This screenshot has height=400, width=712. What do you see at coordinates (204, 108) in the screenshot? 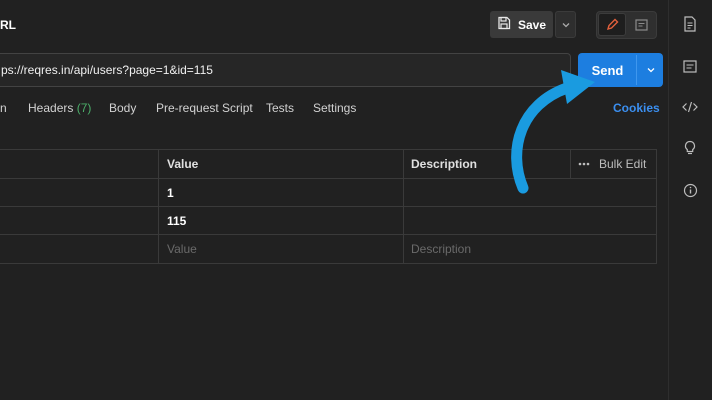
I see `tab-pre-request-script: Pre-request Script` at bounding box center [204, 108].